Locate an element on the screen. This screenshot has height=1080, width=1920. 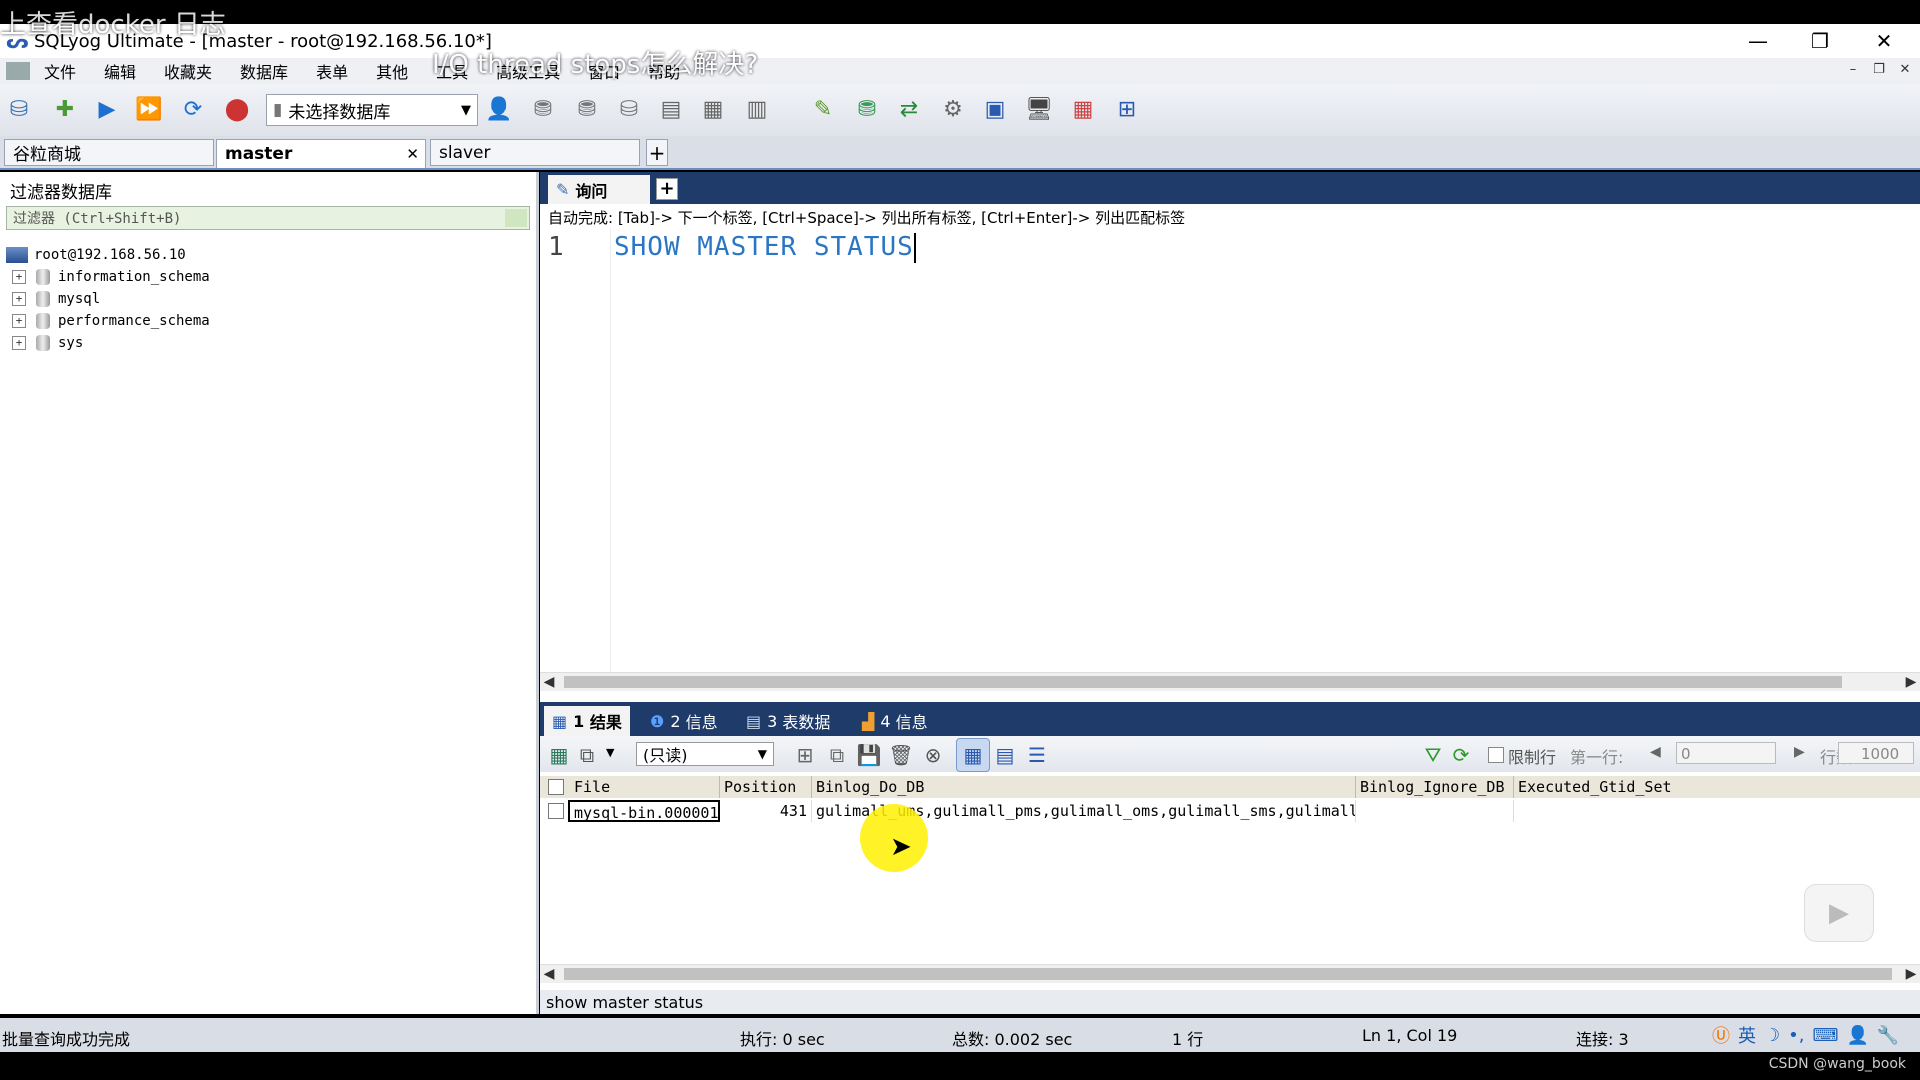
execute-all-icon: ⏩ is located at coordinates (149, 109).